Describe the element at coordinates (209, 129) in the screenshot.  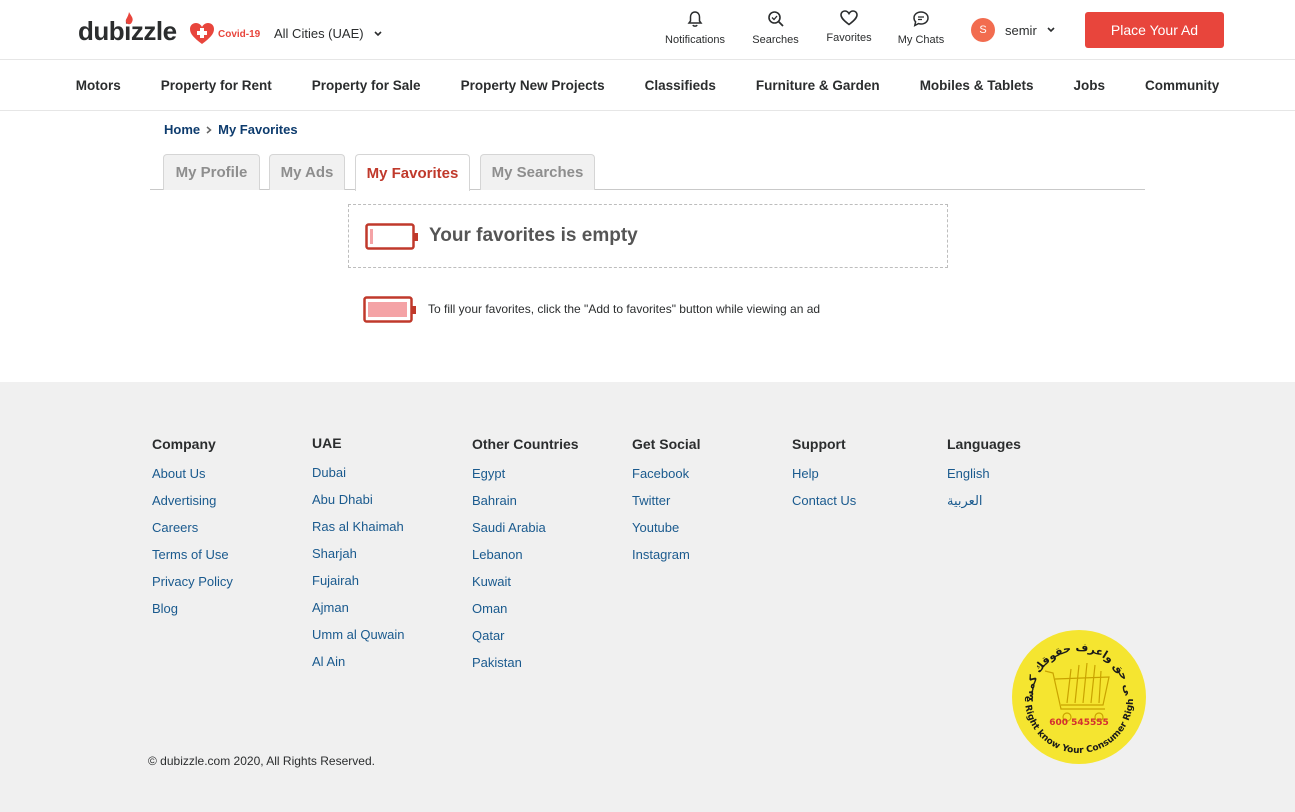
I see `chevron-right-icon` at that location.